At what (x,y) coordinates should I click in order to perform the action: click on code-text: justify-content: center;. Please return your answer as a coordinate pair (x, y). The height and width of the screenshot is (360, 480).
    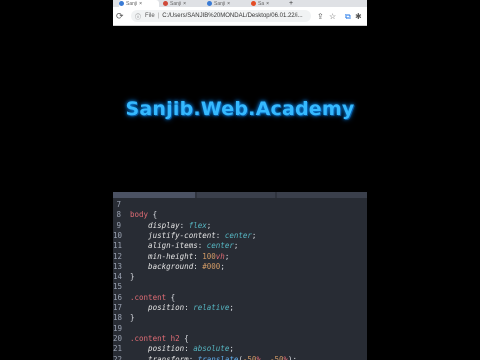
    Looking at the image, I should click on (193, 236).